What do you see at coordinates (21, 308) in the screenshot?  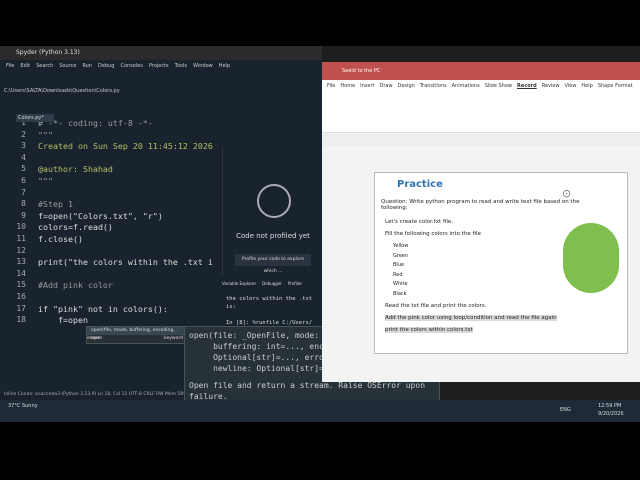 I see `line-number: 17` at bounding box center [21, 308].